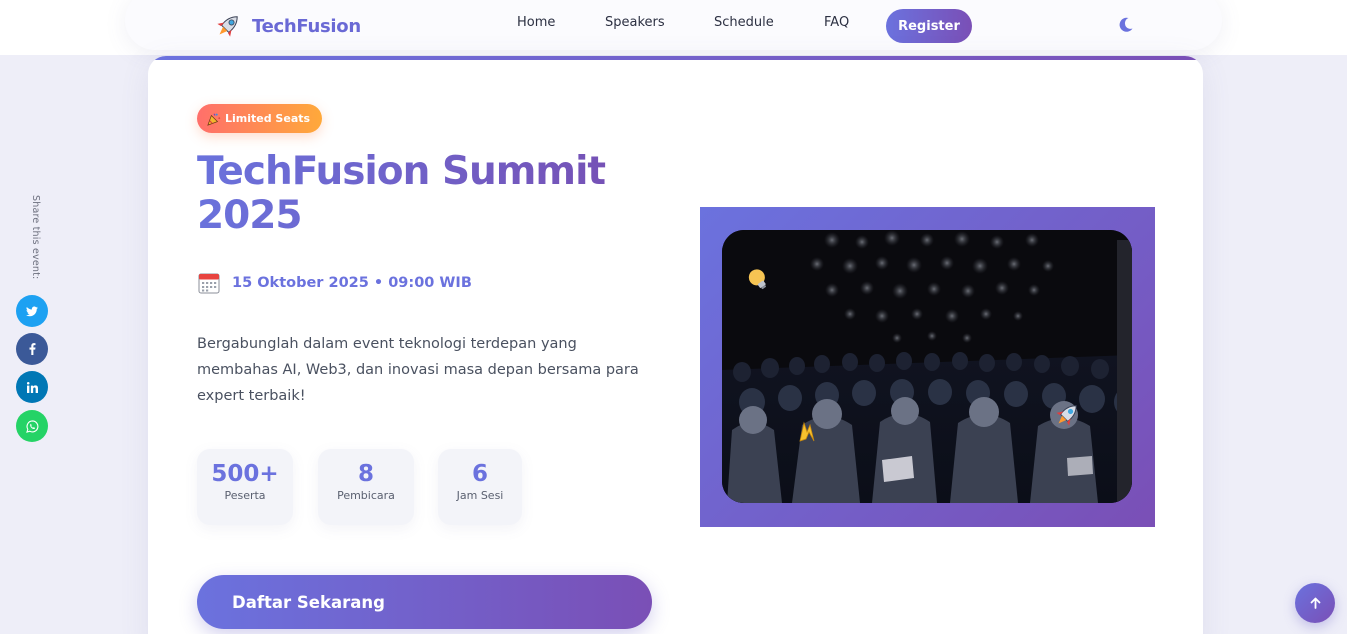 The height and width of the screenshot is (634, 1347). What do you see at coordinates (352, 283) in the screenshot?
I see `event-date-text: 15 Oktober 2025 • 09:00 WIB` at bounding box center [352, 283].